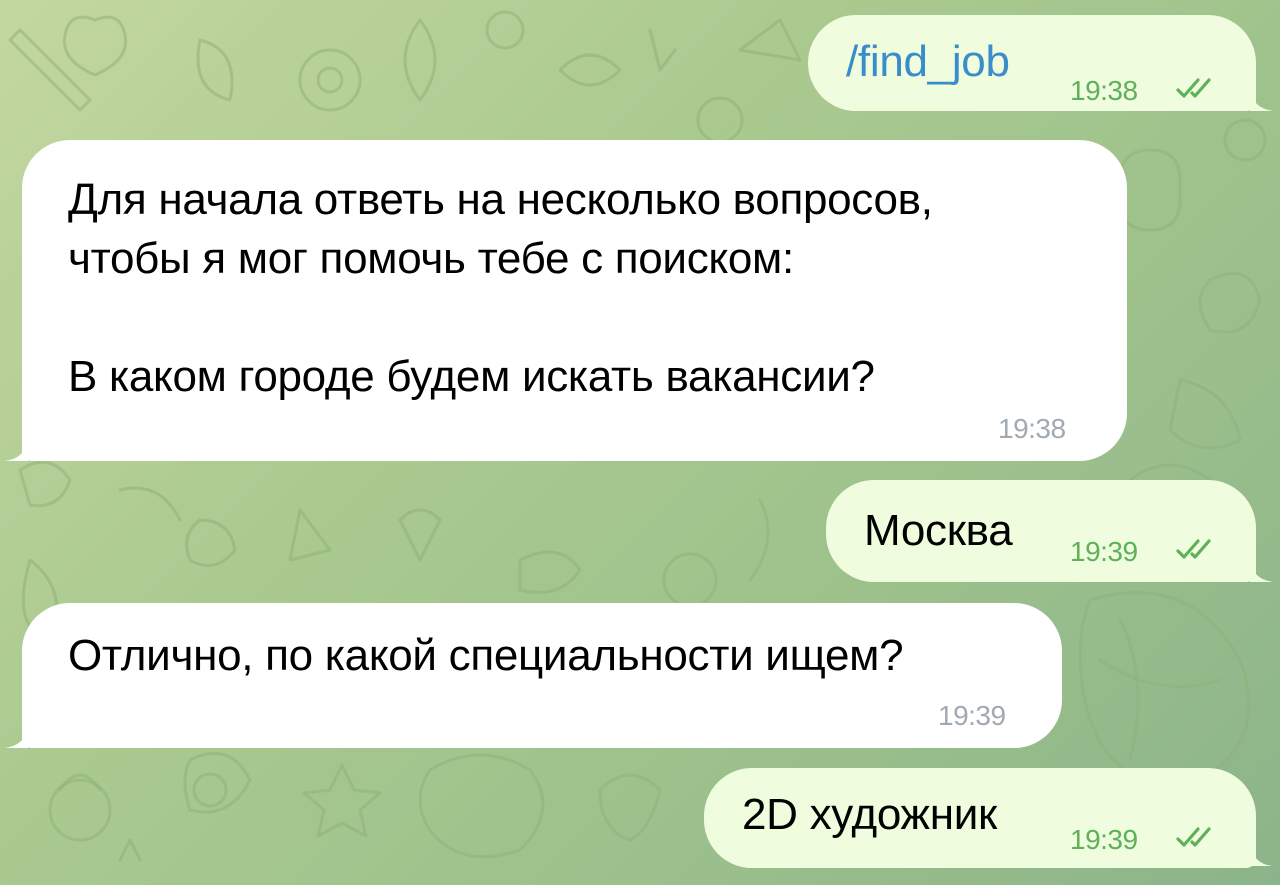 The image size is (1280, 885). I want to click on message-text: Отлично, по какой специальности ищем?, so click(486, 655).